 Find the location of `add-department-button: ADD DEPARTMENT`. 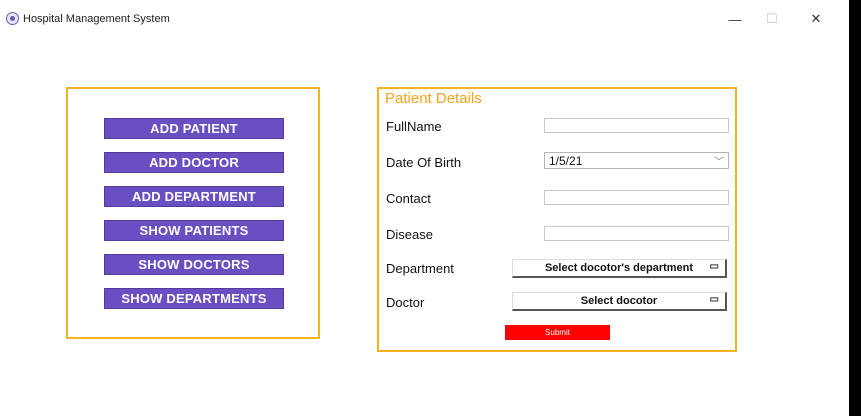

add-department-button: ADD DEPARTMENT is located at coordinates (194, 196).